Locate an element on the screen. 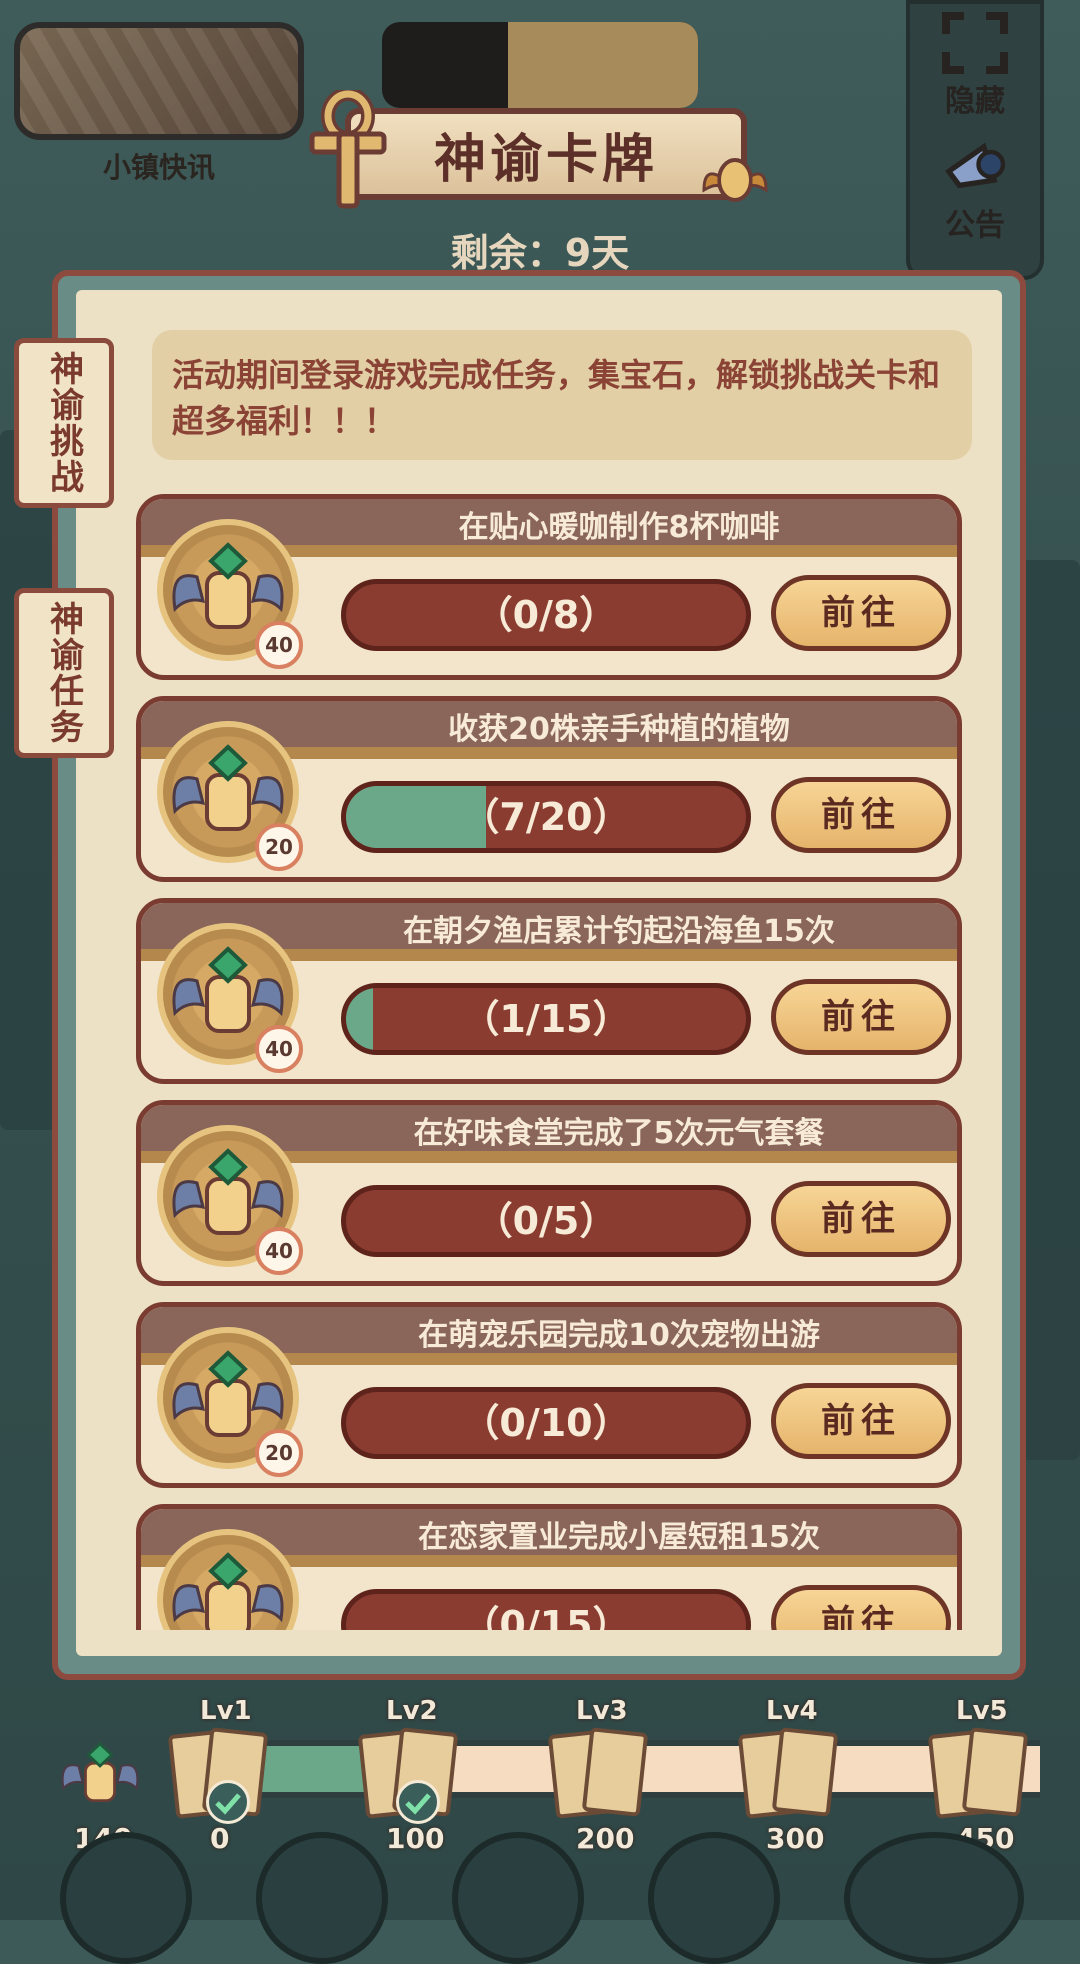 The height and width of the screenshot is (1964, 1080). level-label: Lv5 is located at coordinates (982, 1711).